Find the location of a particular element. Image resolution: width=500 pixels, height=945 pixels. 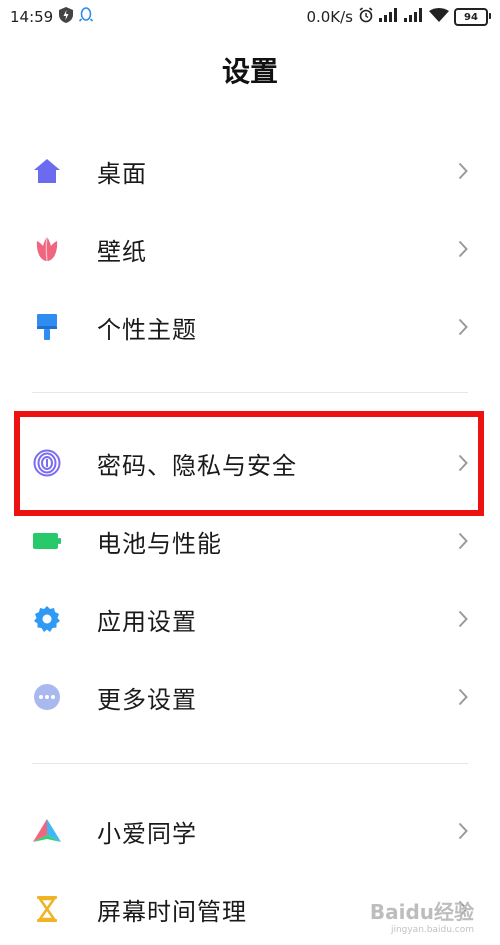

more-icon is located at coordinates (47, 697).